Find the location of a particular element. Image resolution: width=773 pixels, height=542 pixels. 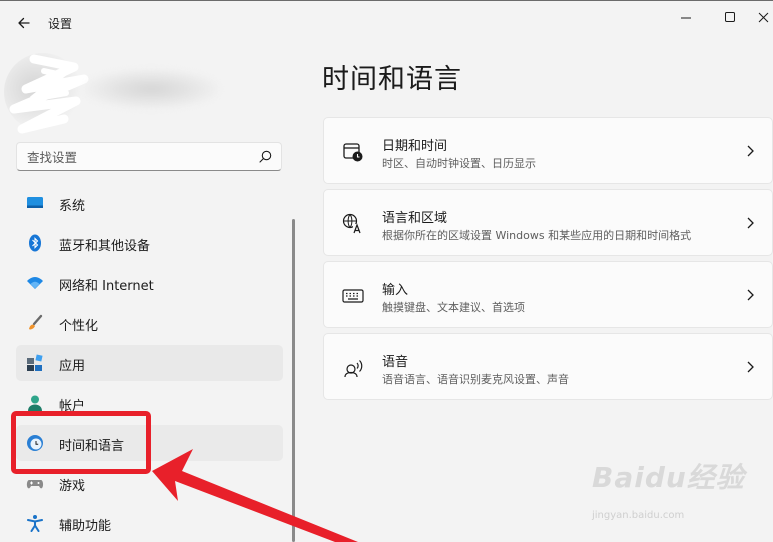

minimize-icon is located at coordinates (686, 18).